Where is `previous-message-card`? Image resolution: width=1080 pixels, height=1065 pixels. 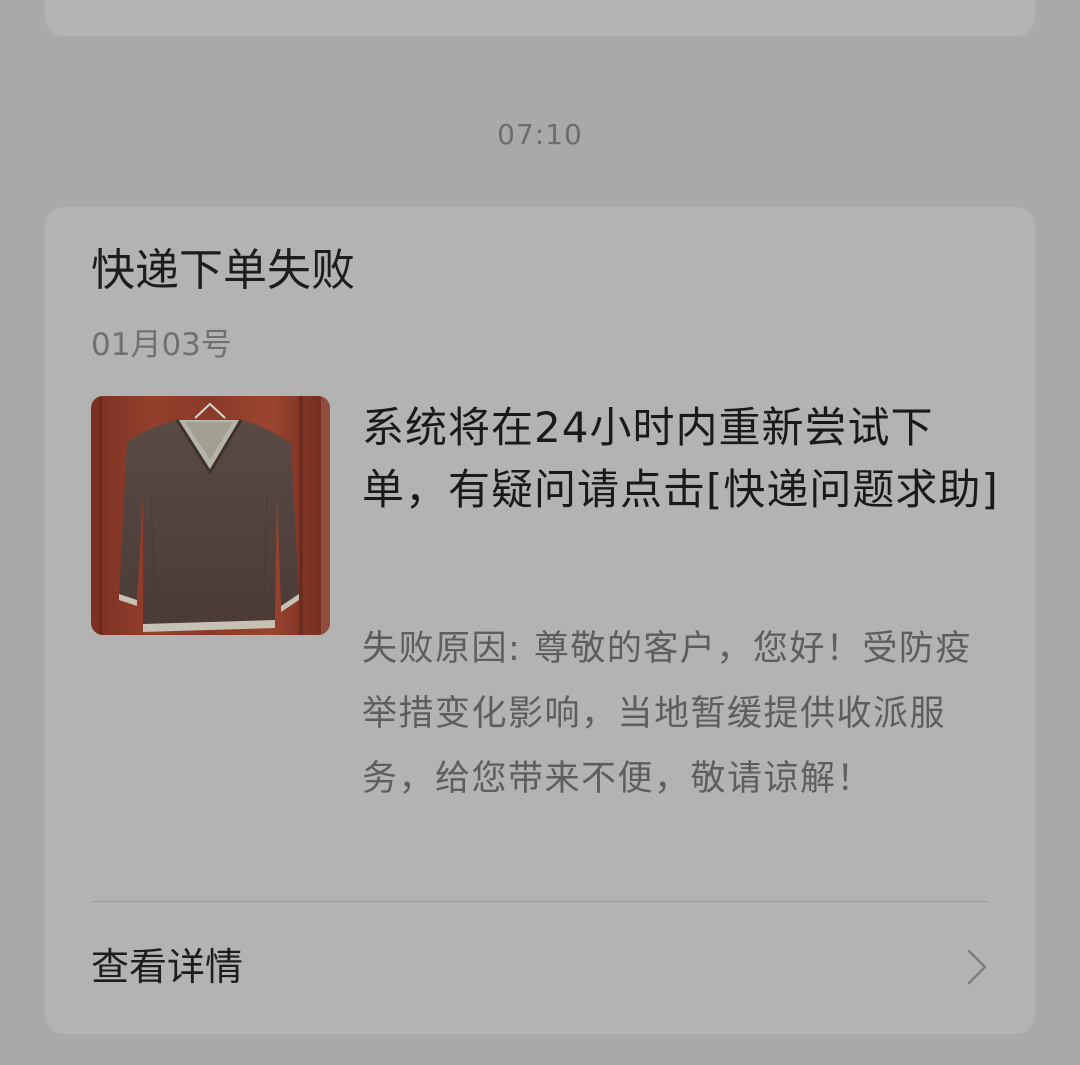 previous-message-card is located at coordinates (540, 18).